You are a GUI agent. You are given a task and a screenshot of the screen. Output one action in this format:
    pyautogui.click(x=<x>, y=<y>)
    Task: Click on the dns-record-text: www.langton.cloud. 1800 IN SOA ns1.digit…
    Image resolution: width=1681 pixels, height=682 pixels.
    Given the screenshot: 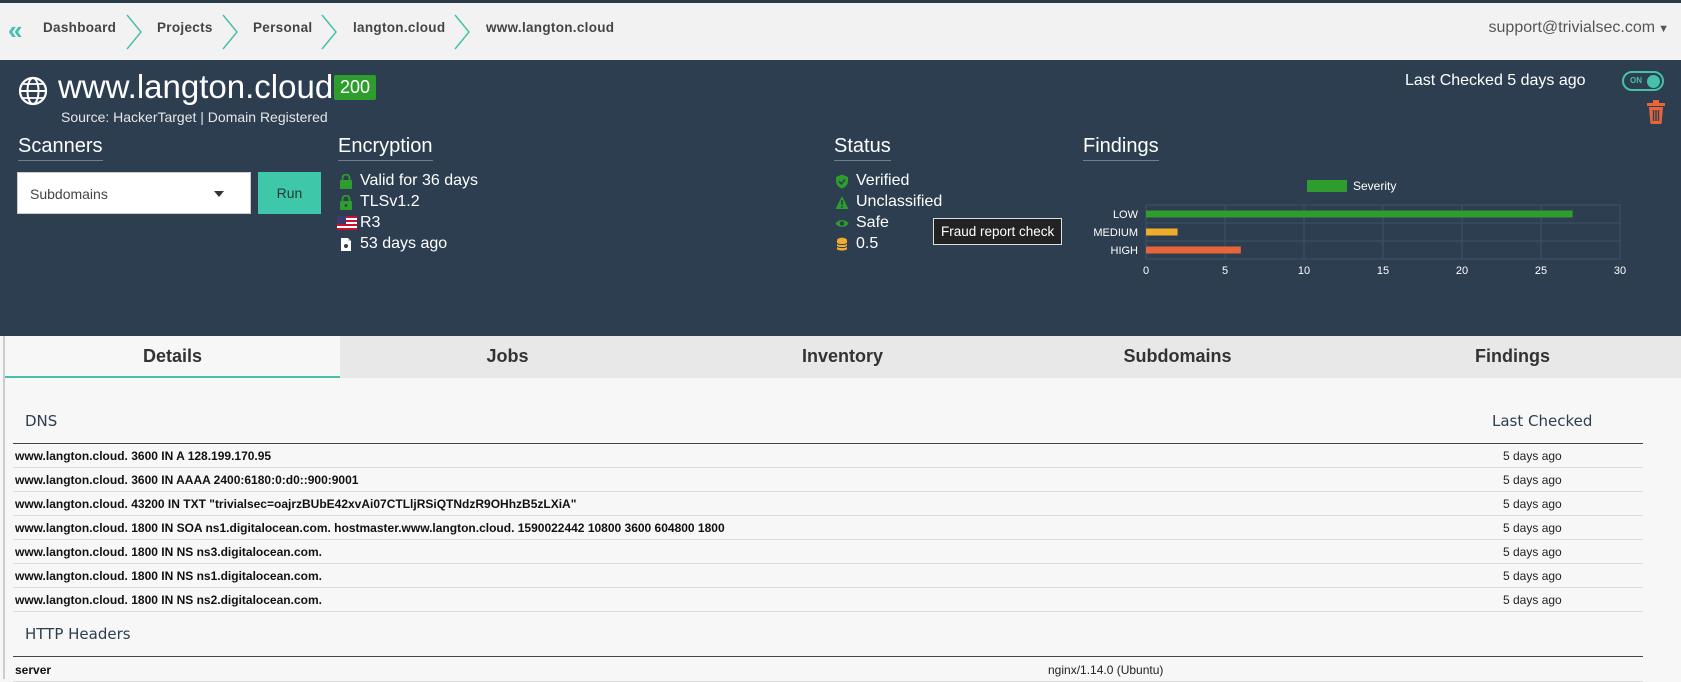 What is the action you would take?
    pyautogui.click(x=370, y=528)
    